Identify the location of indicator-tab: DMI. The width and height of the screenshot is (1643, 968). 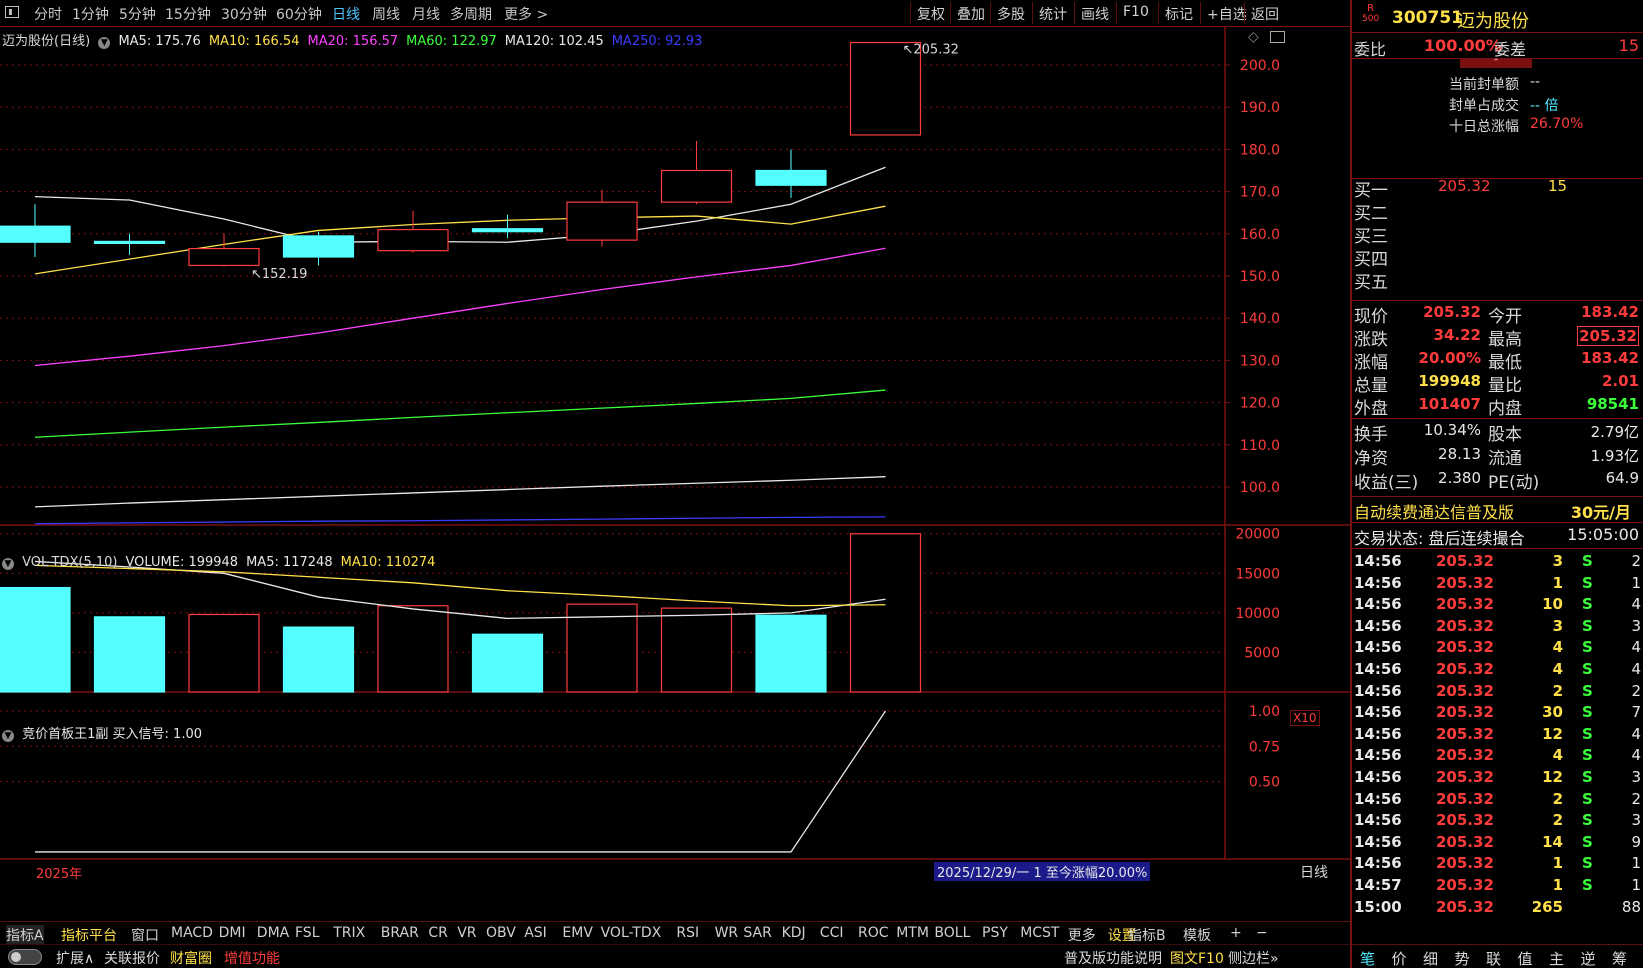
(232, 933).